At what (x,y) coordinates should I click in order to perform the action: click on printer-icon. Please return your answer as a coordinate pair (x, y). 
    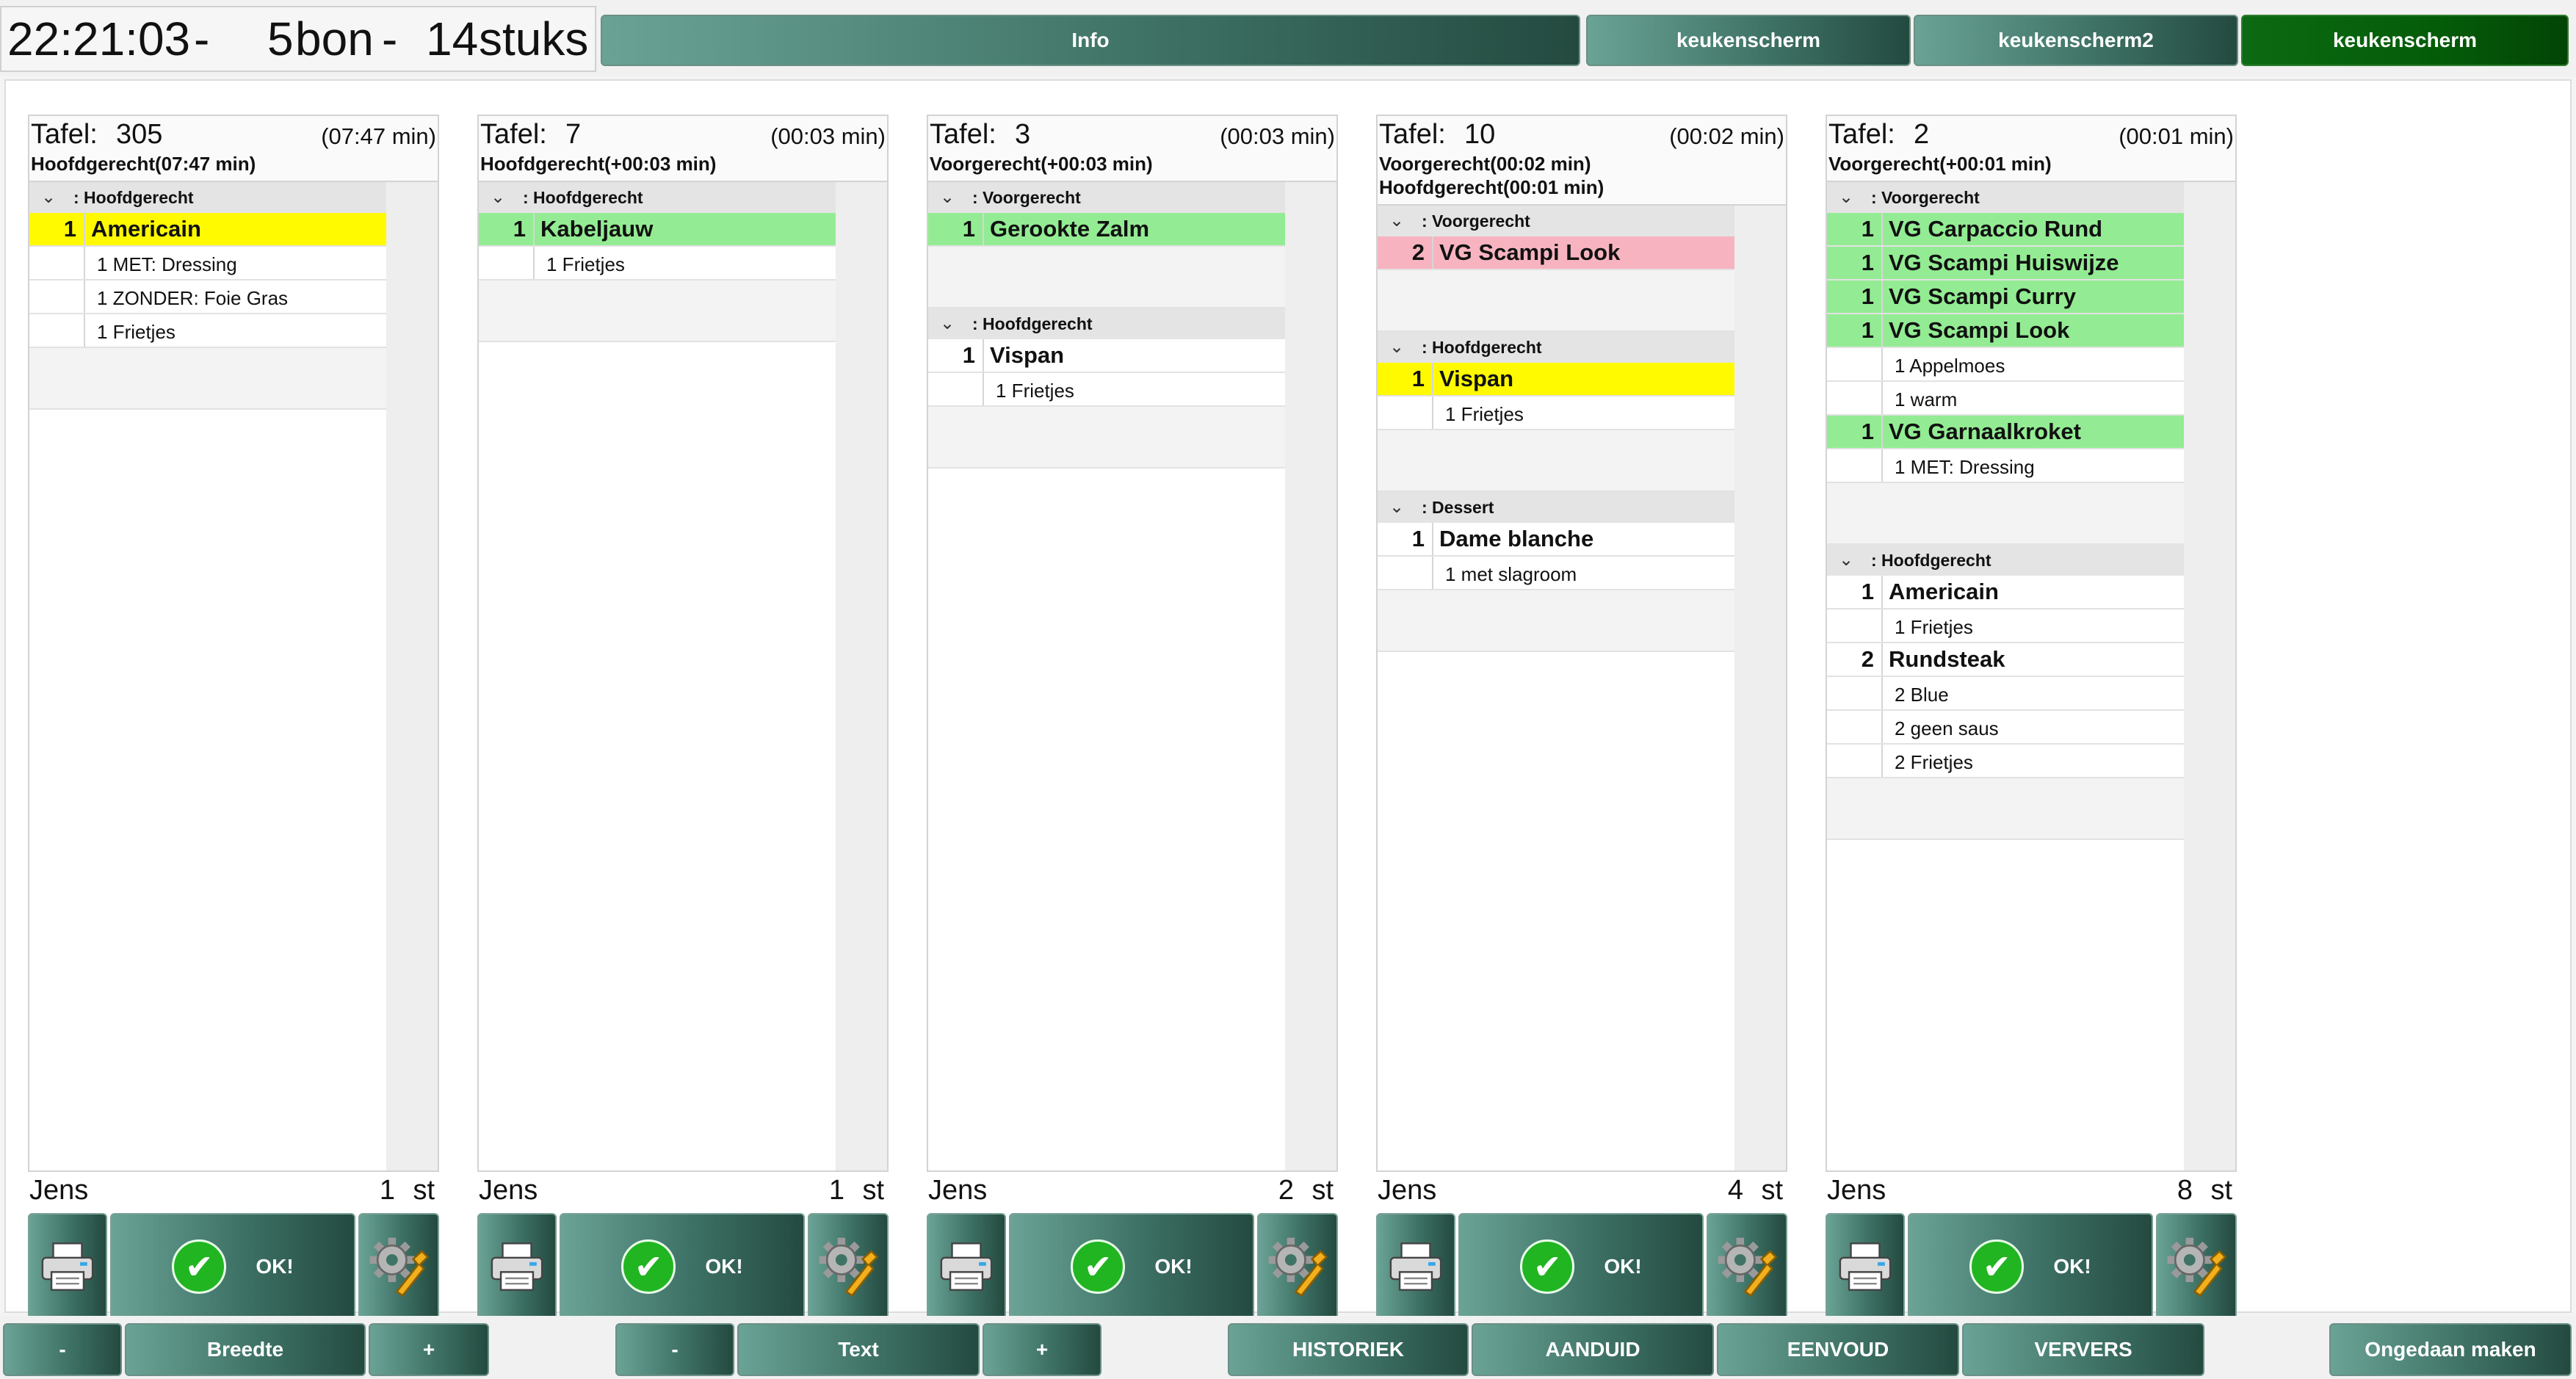
    Looking at the image, I should click on (966, 1266).